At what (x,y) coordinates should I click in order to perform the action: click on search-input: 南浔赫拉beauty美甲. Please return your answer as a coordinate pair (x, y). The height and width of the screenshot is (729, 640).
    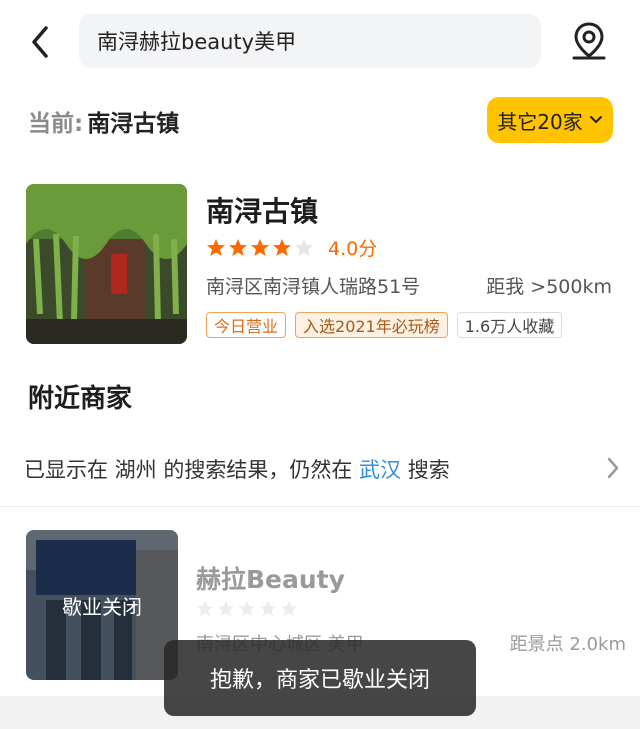
    Looking at the image, I should click on (310, 41).